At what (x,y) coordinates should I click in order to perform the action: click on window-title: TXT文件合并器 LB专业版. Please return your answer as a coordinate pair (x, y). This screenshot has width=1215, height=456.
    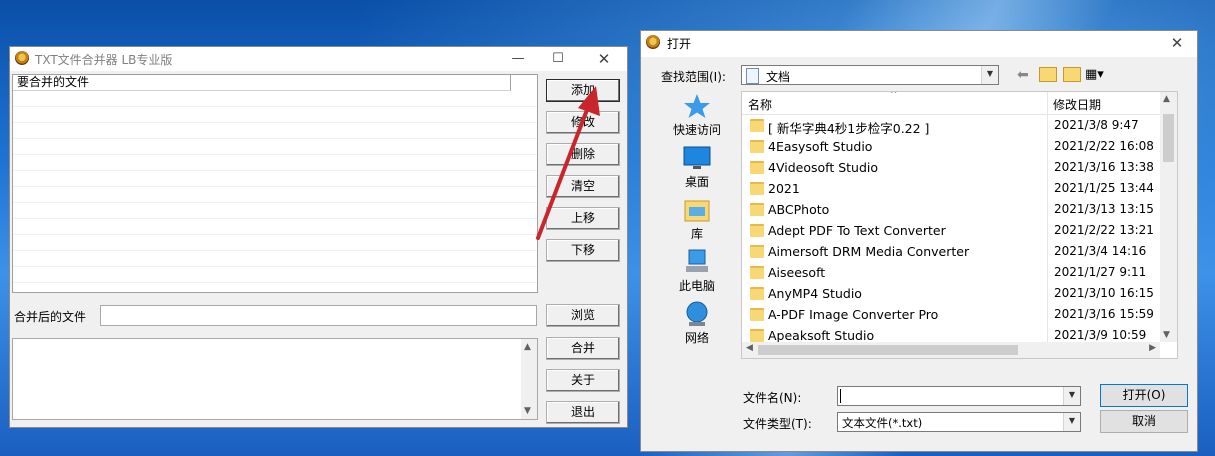
    Looking at the image, I should click on (104, 60).